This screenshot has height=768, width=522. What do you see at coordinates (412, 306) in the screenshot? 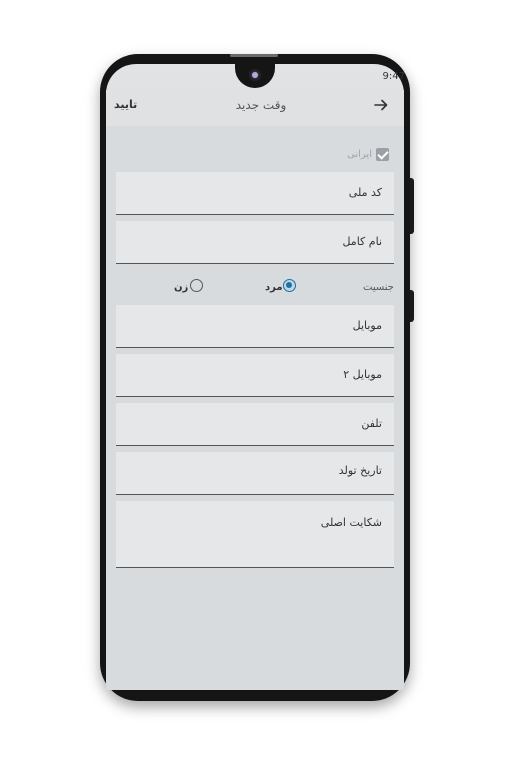
I see `side-button-power` at bounding box center [412, 306].